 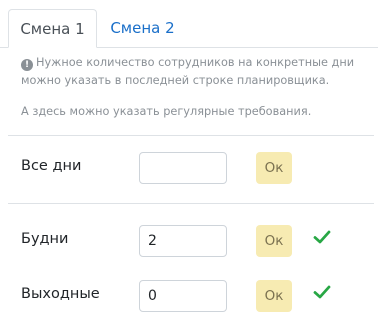 What do you see at coordinates (274, 168) in the screenshot?
I see `all-days-ok-button: Ок` at bounding box center [274, 168].